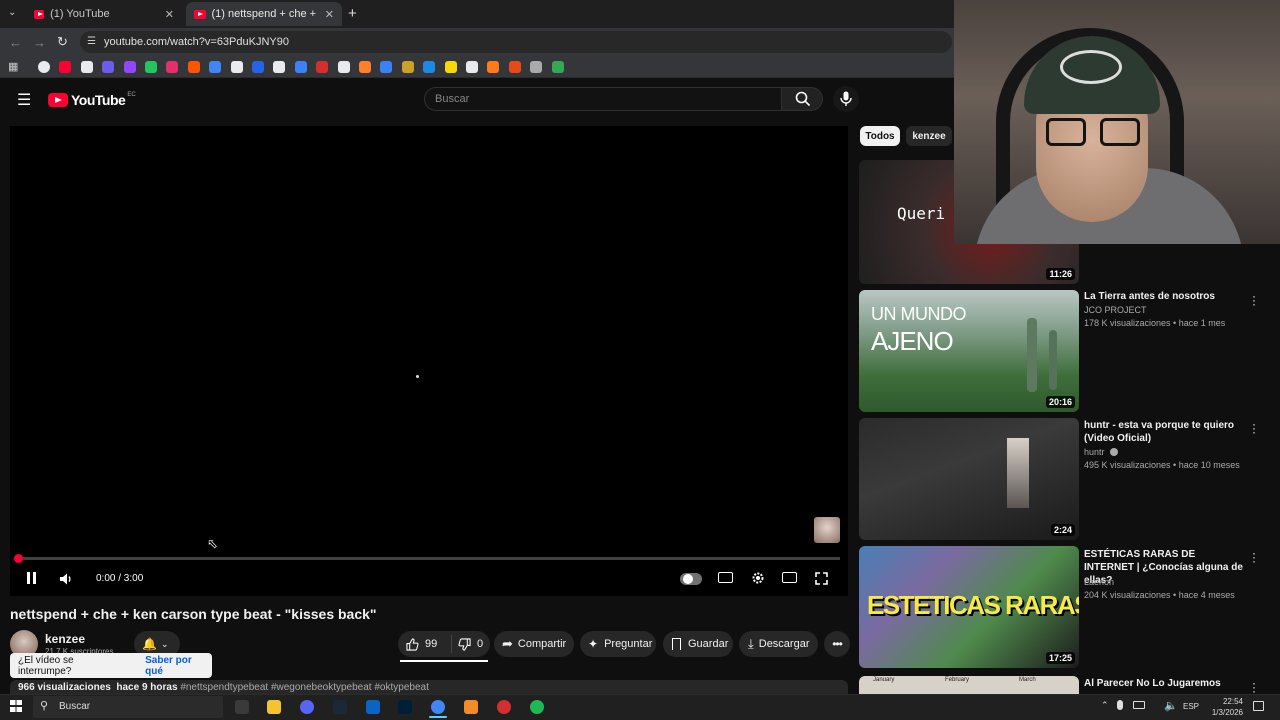 This screenshot has width=1280, height=720. What do you see at coordinates (1191, 706) in the screenshot?
I see `input-language: ESP` at bounding box center [1191, 706].